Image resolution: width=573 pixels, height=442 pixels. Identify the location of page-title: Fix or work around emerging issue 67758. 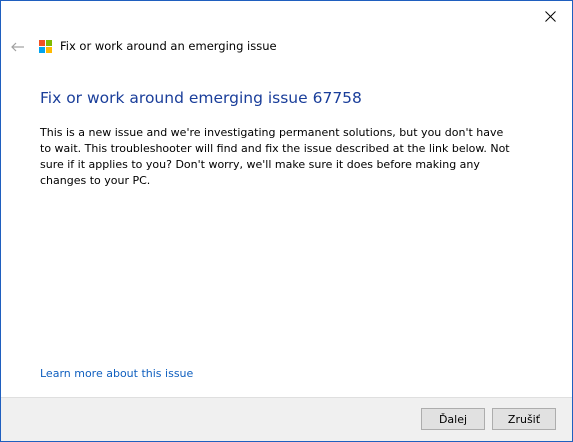
(201, 98).